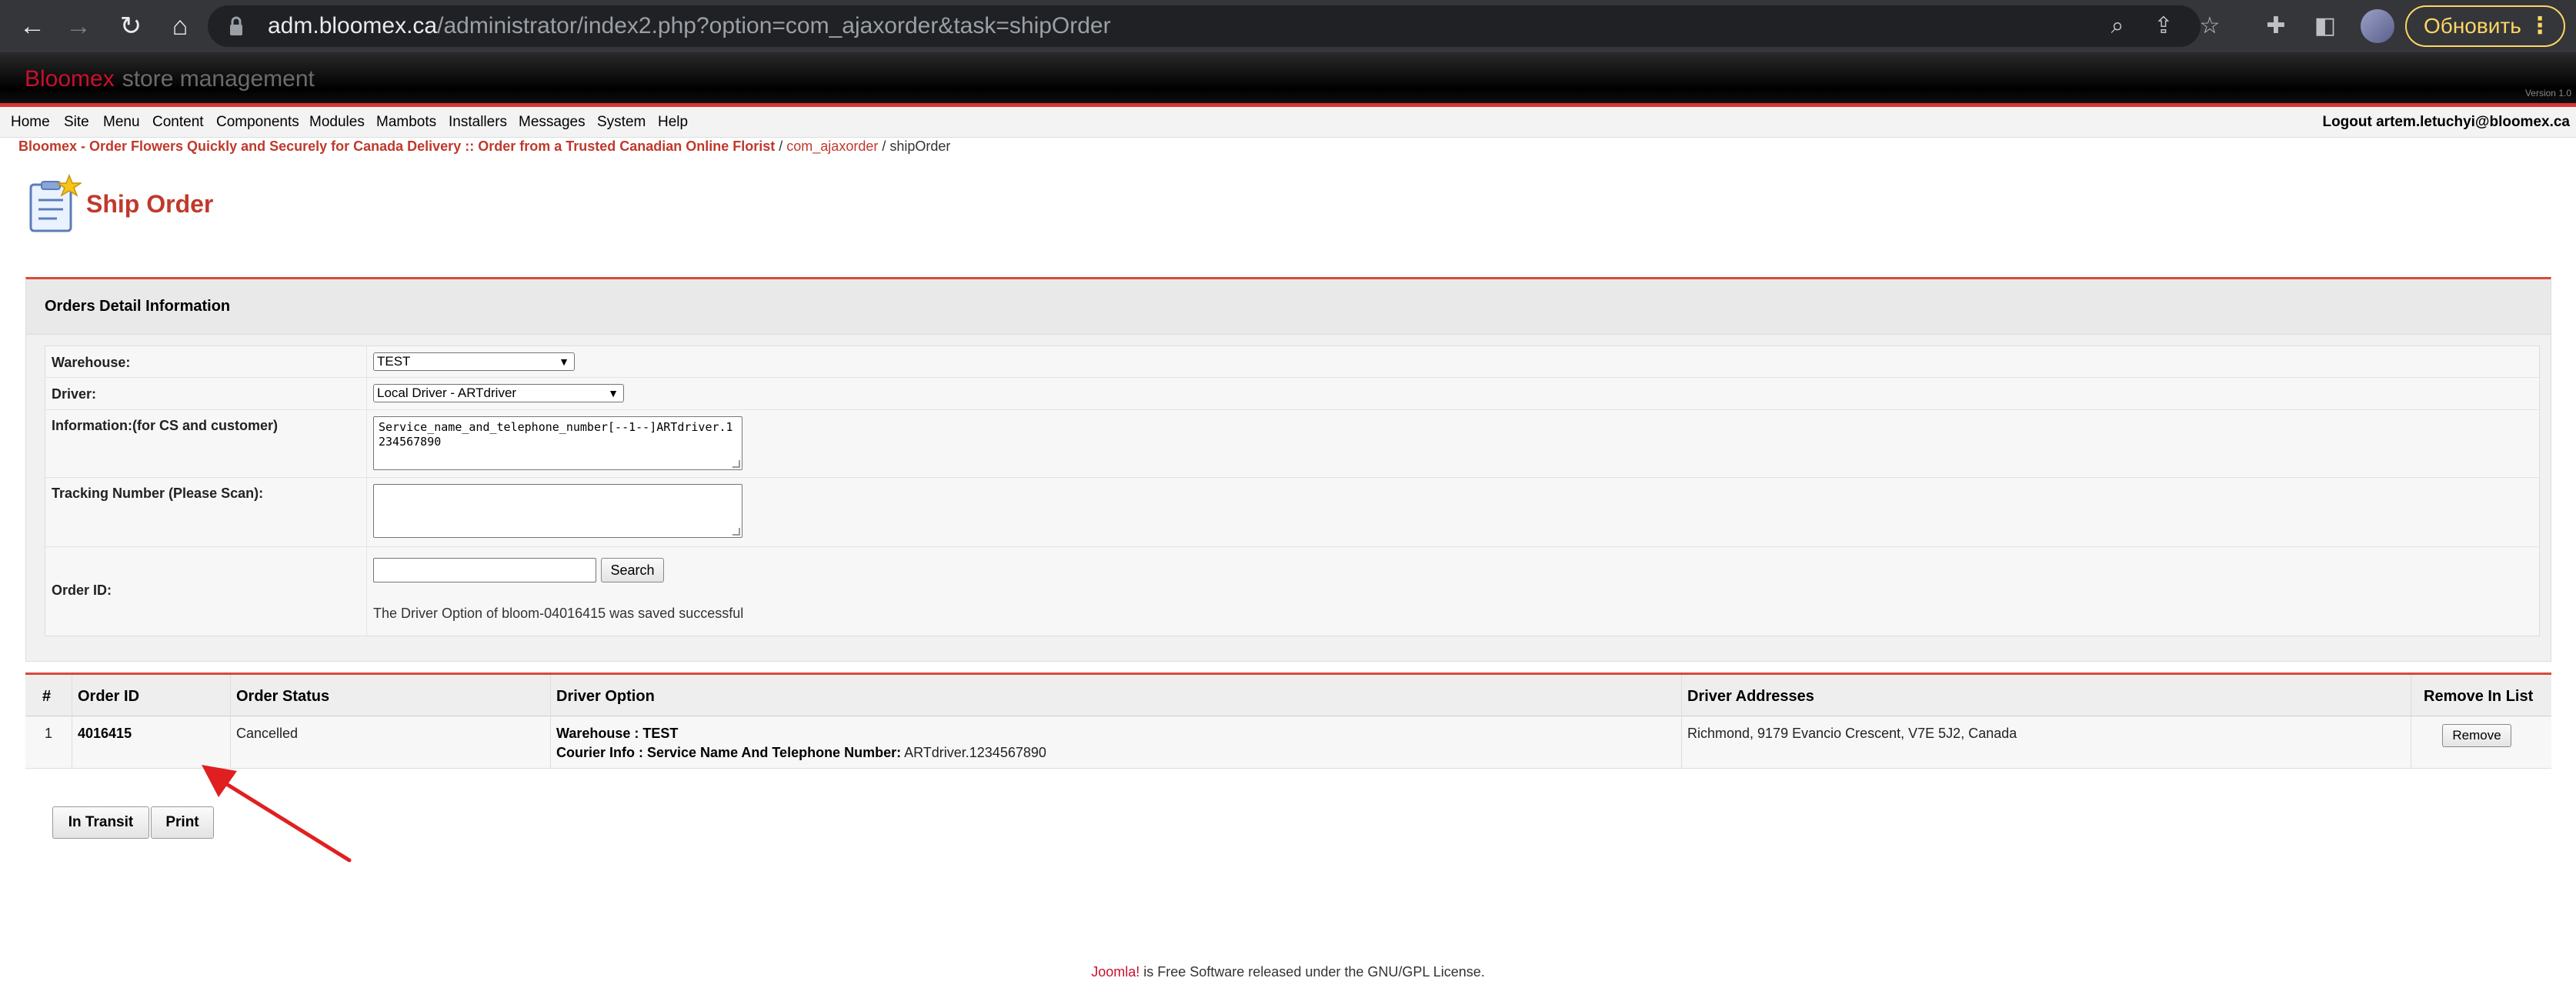  I want to click on driver-select: Local Driver - ARTdriver ▼, so click(499, 393).